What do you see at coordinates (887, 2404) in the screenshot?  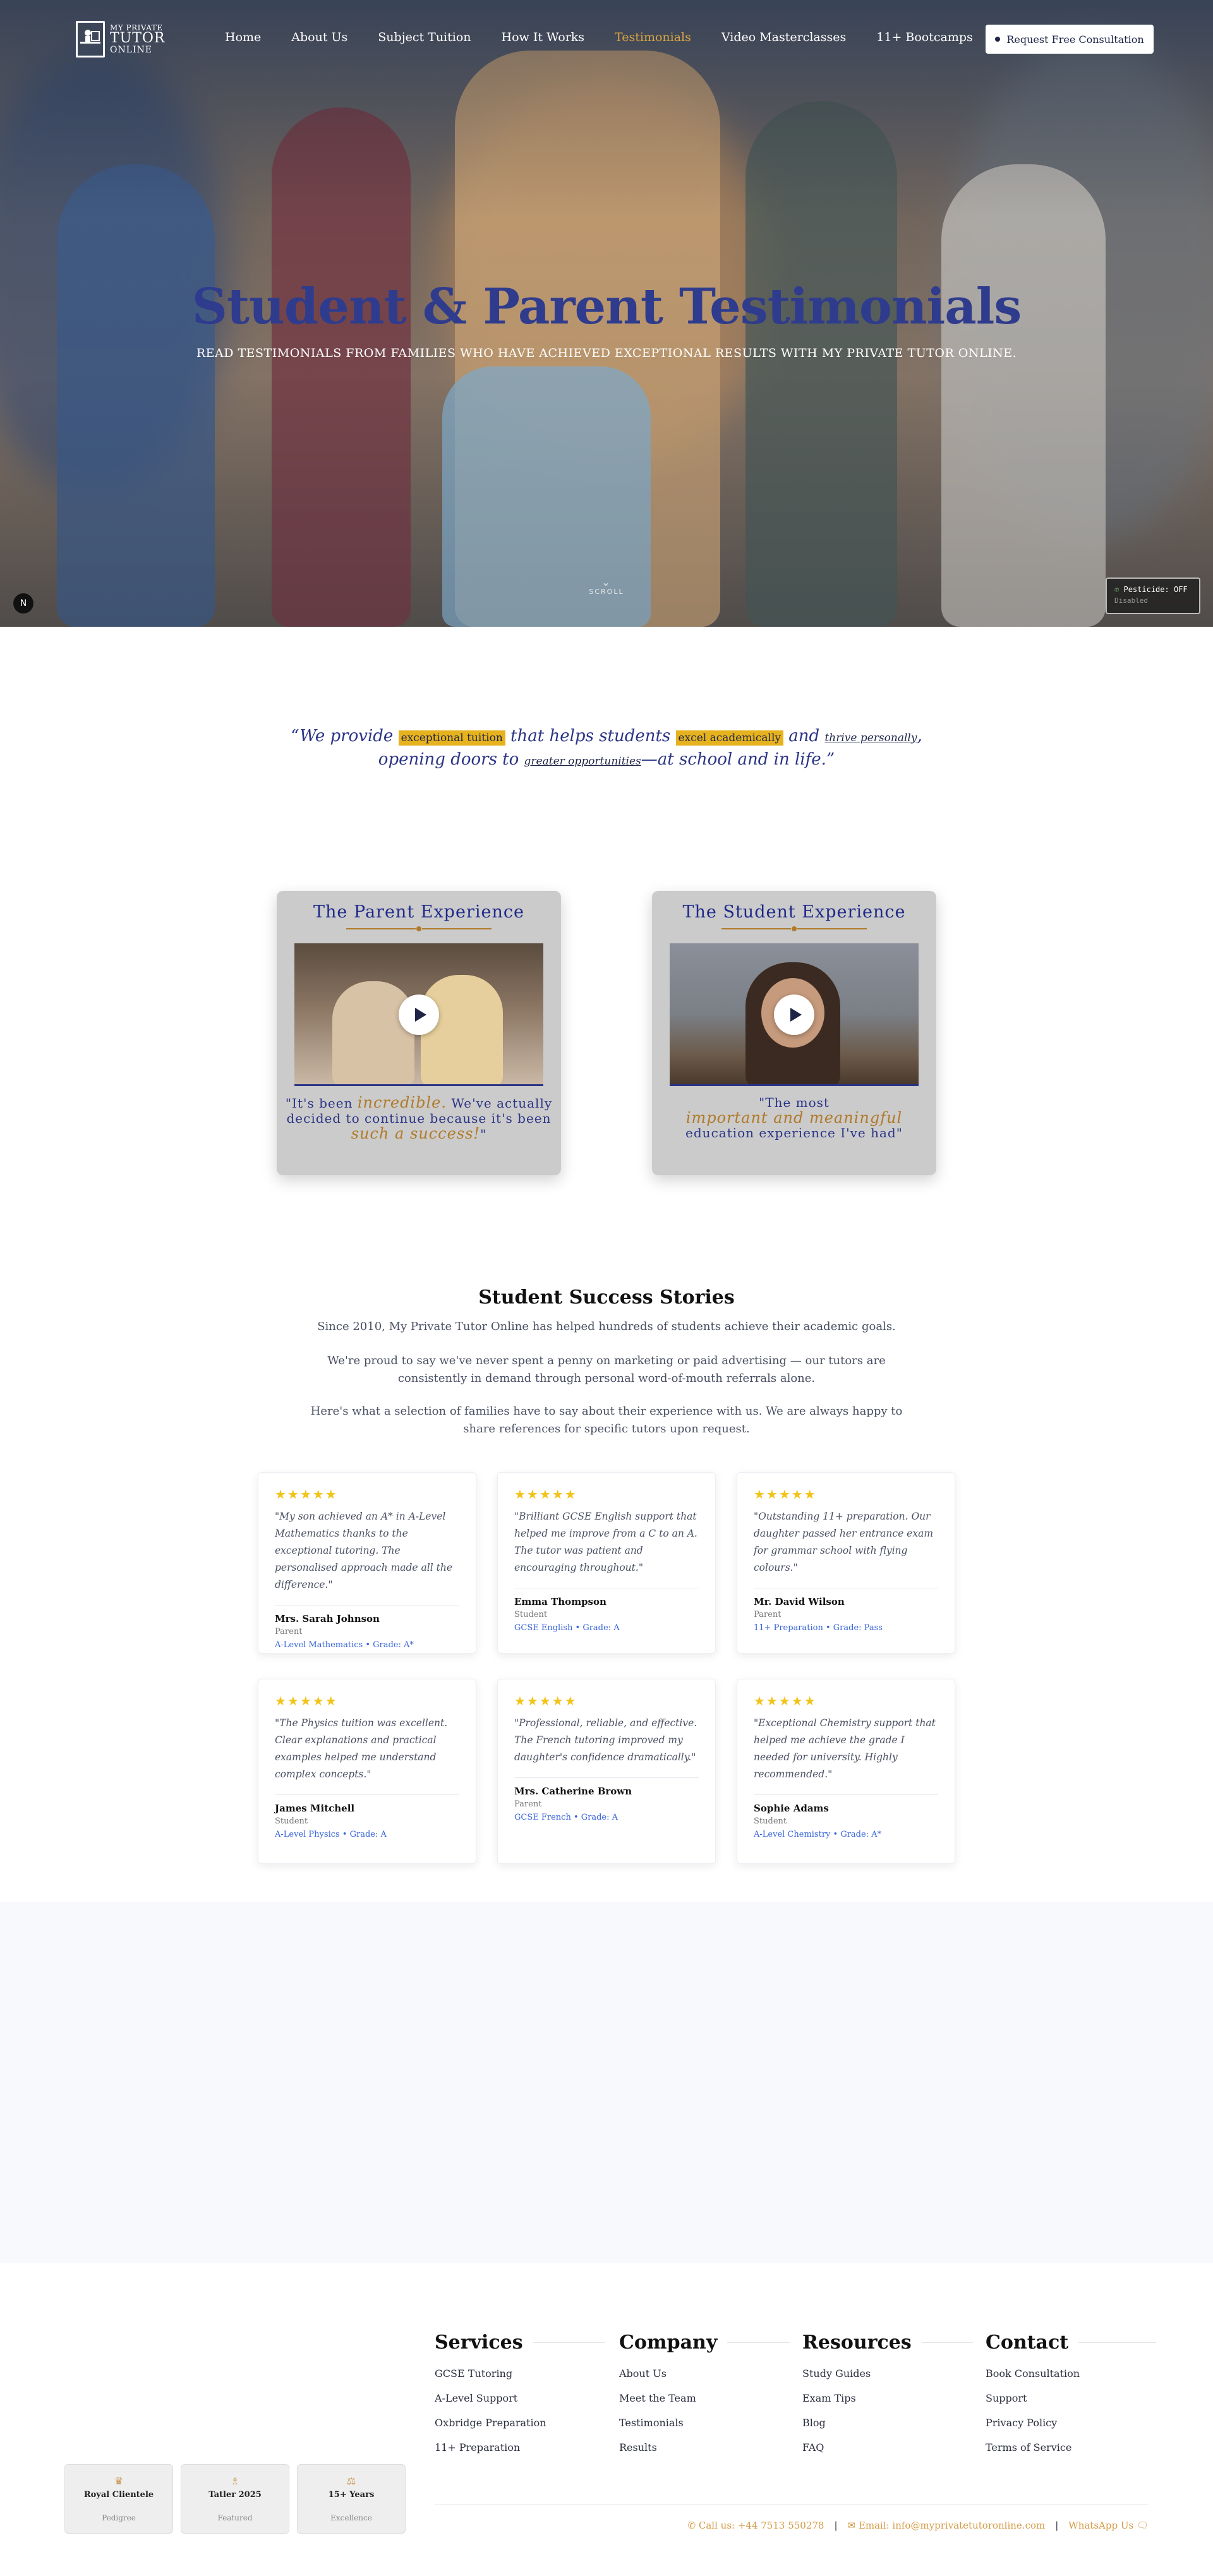 I see `footer-link: Exam Tips` at bounding box center [887, 2404].